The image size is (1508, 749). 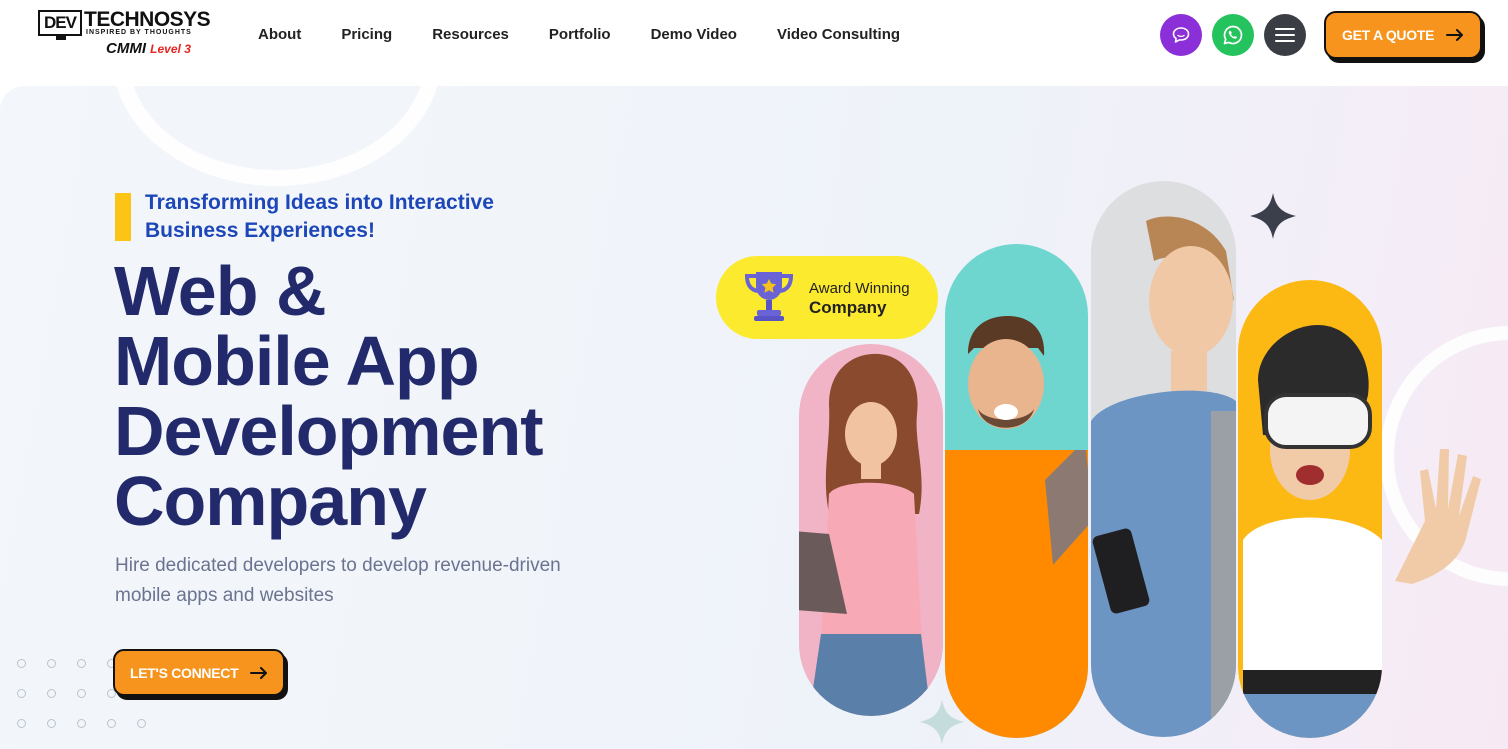 What do you see at coordinates (184, 672) in the screenshot?
I see `lets-connect-label: LET'S CONNECT` at bounding box center [184, 672].